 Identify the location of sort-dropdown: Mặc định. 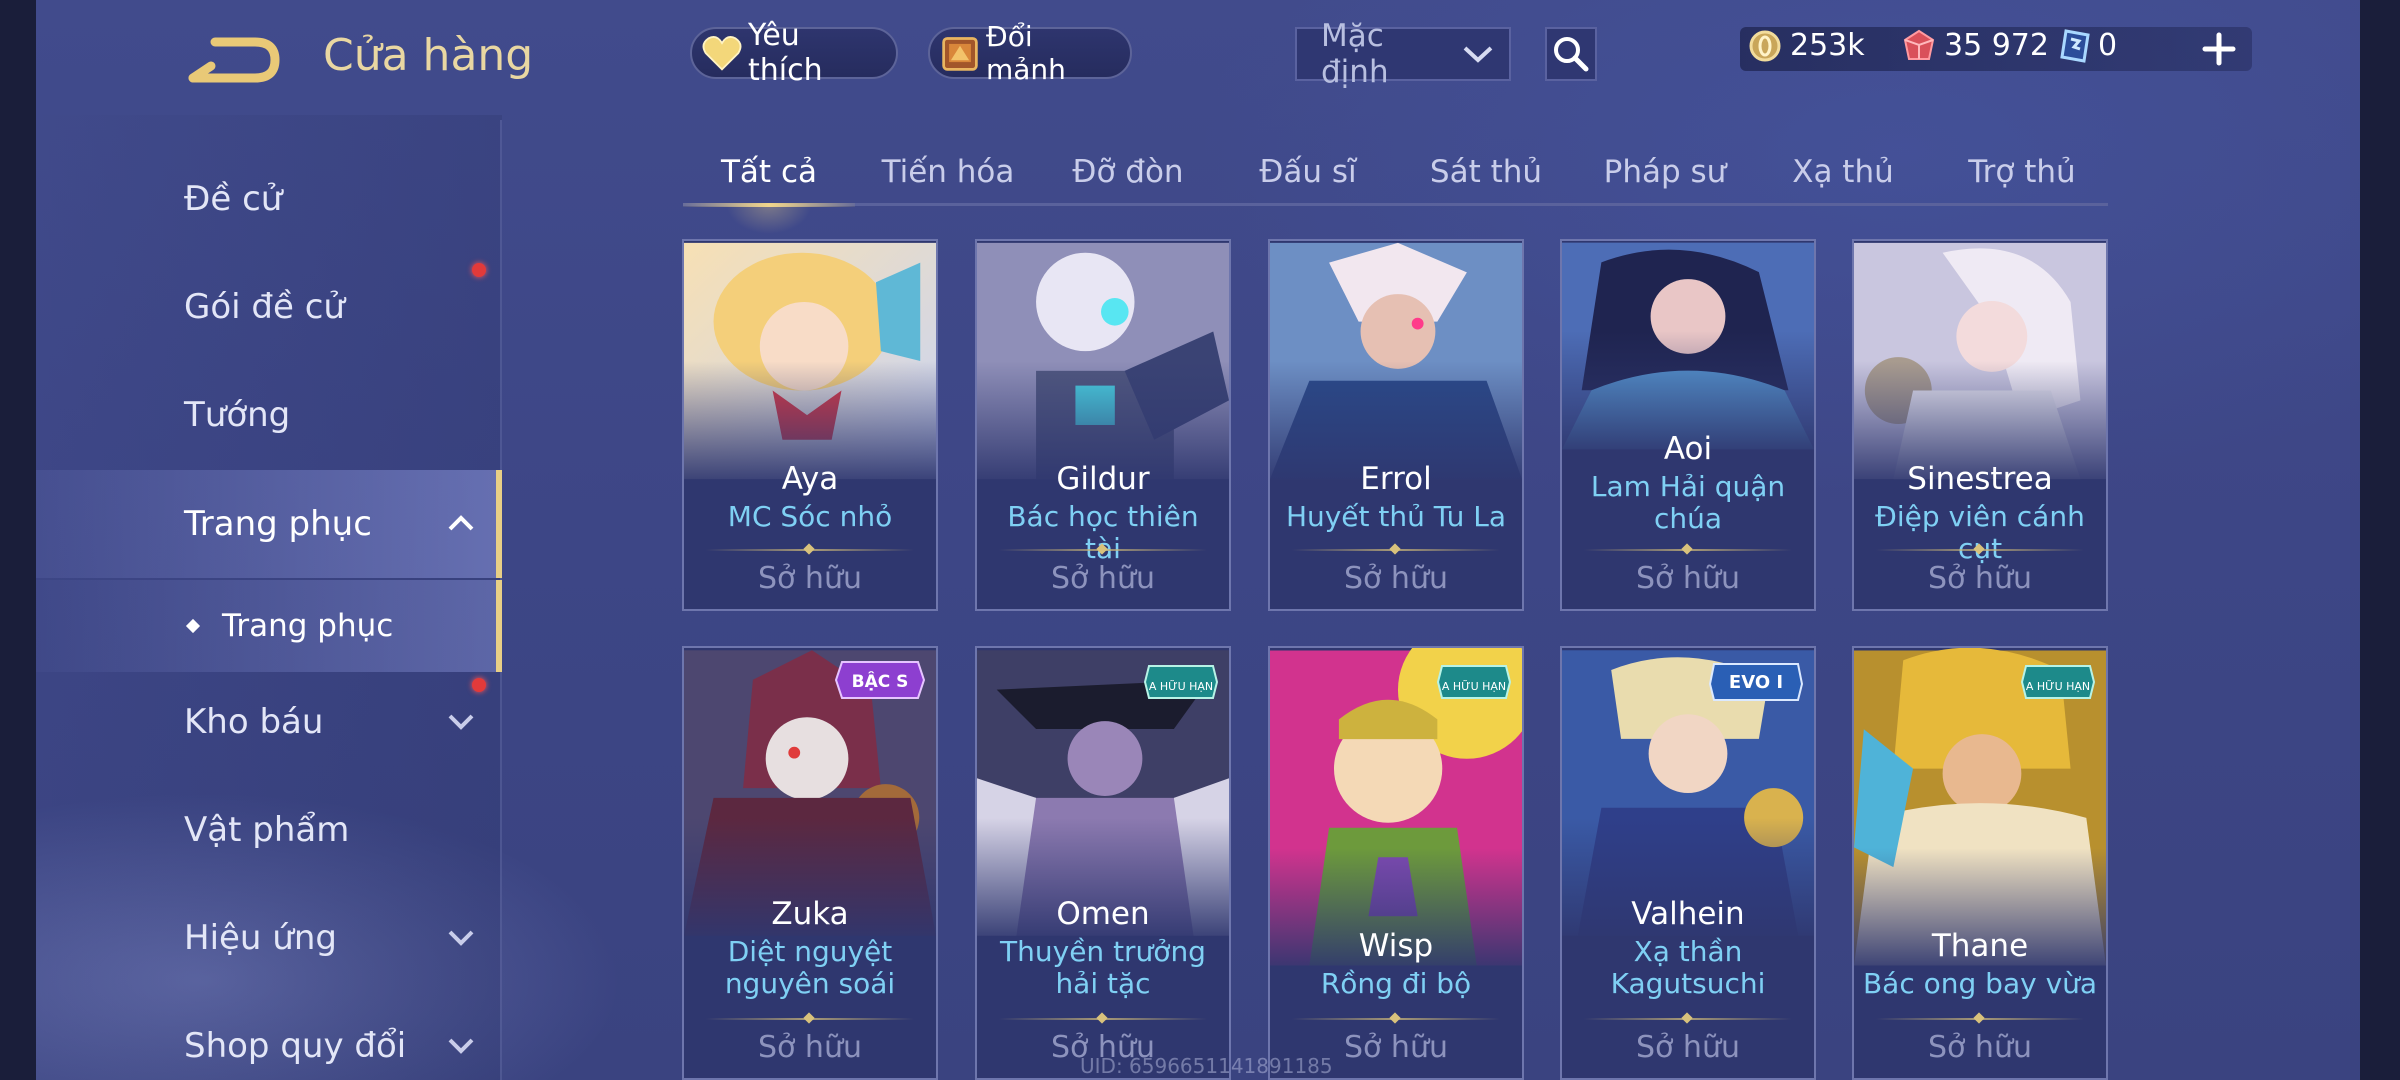
(1403, 54).